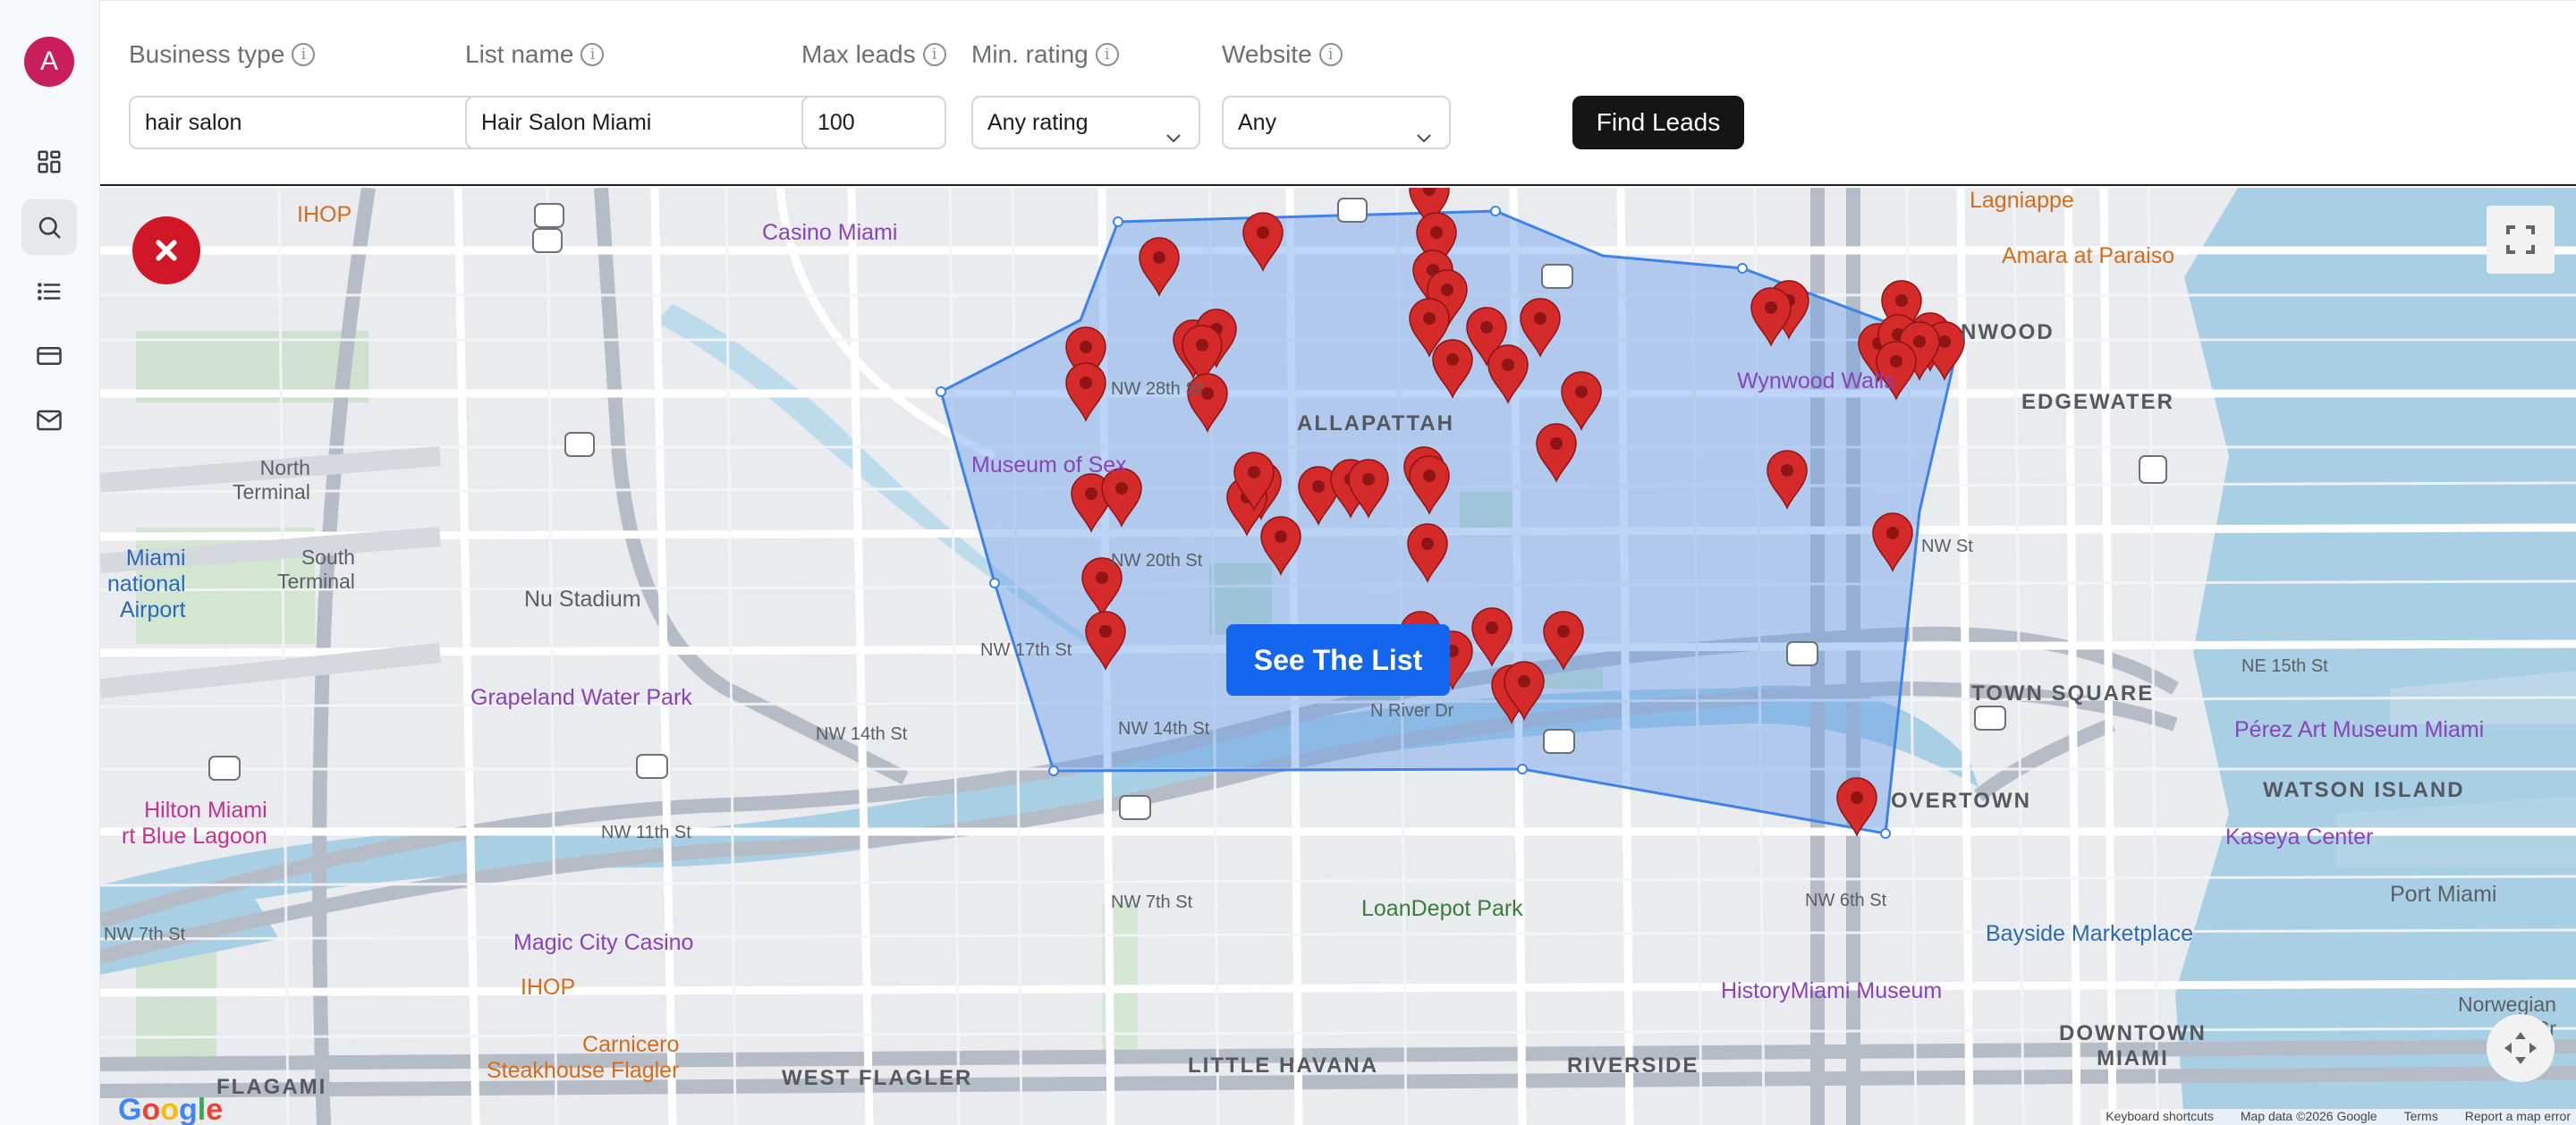 The image size is (2576, 1125). Describe the element at coordinates (1026, 650) in the screenshot. I see `street-label: NW 17th St` at that location.